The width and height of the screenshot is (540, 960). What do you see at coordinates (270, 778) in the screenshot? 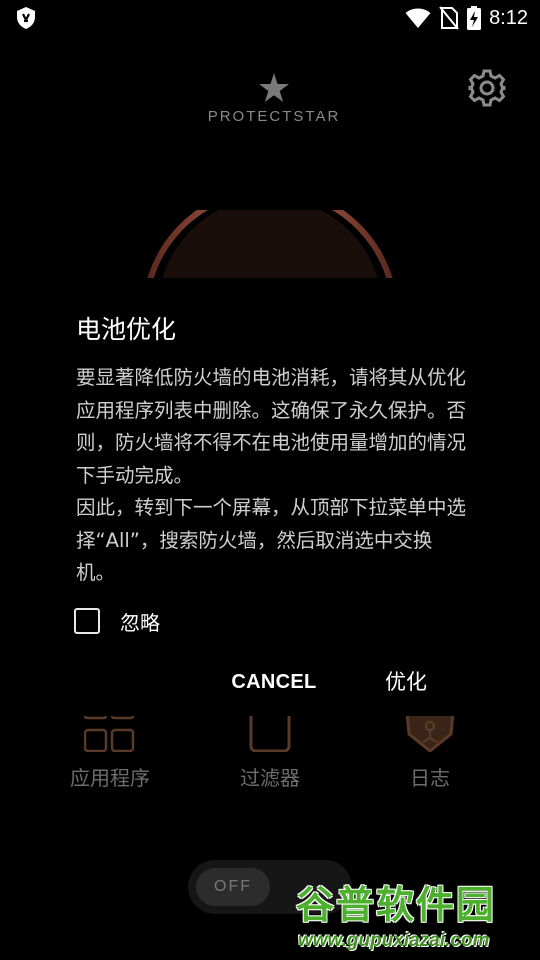
I see `nav-label-filter: 过滤器` at bounding box center [270, 778].